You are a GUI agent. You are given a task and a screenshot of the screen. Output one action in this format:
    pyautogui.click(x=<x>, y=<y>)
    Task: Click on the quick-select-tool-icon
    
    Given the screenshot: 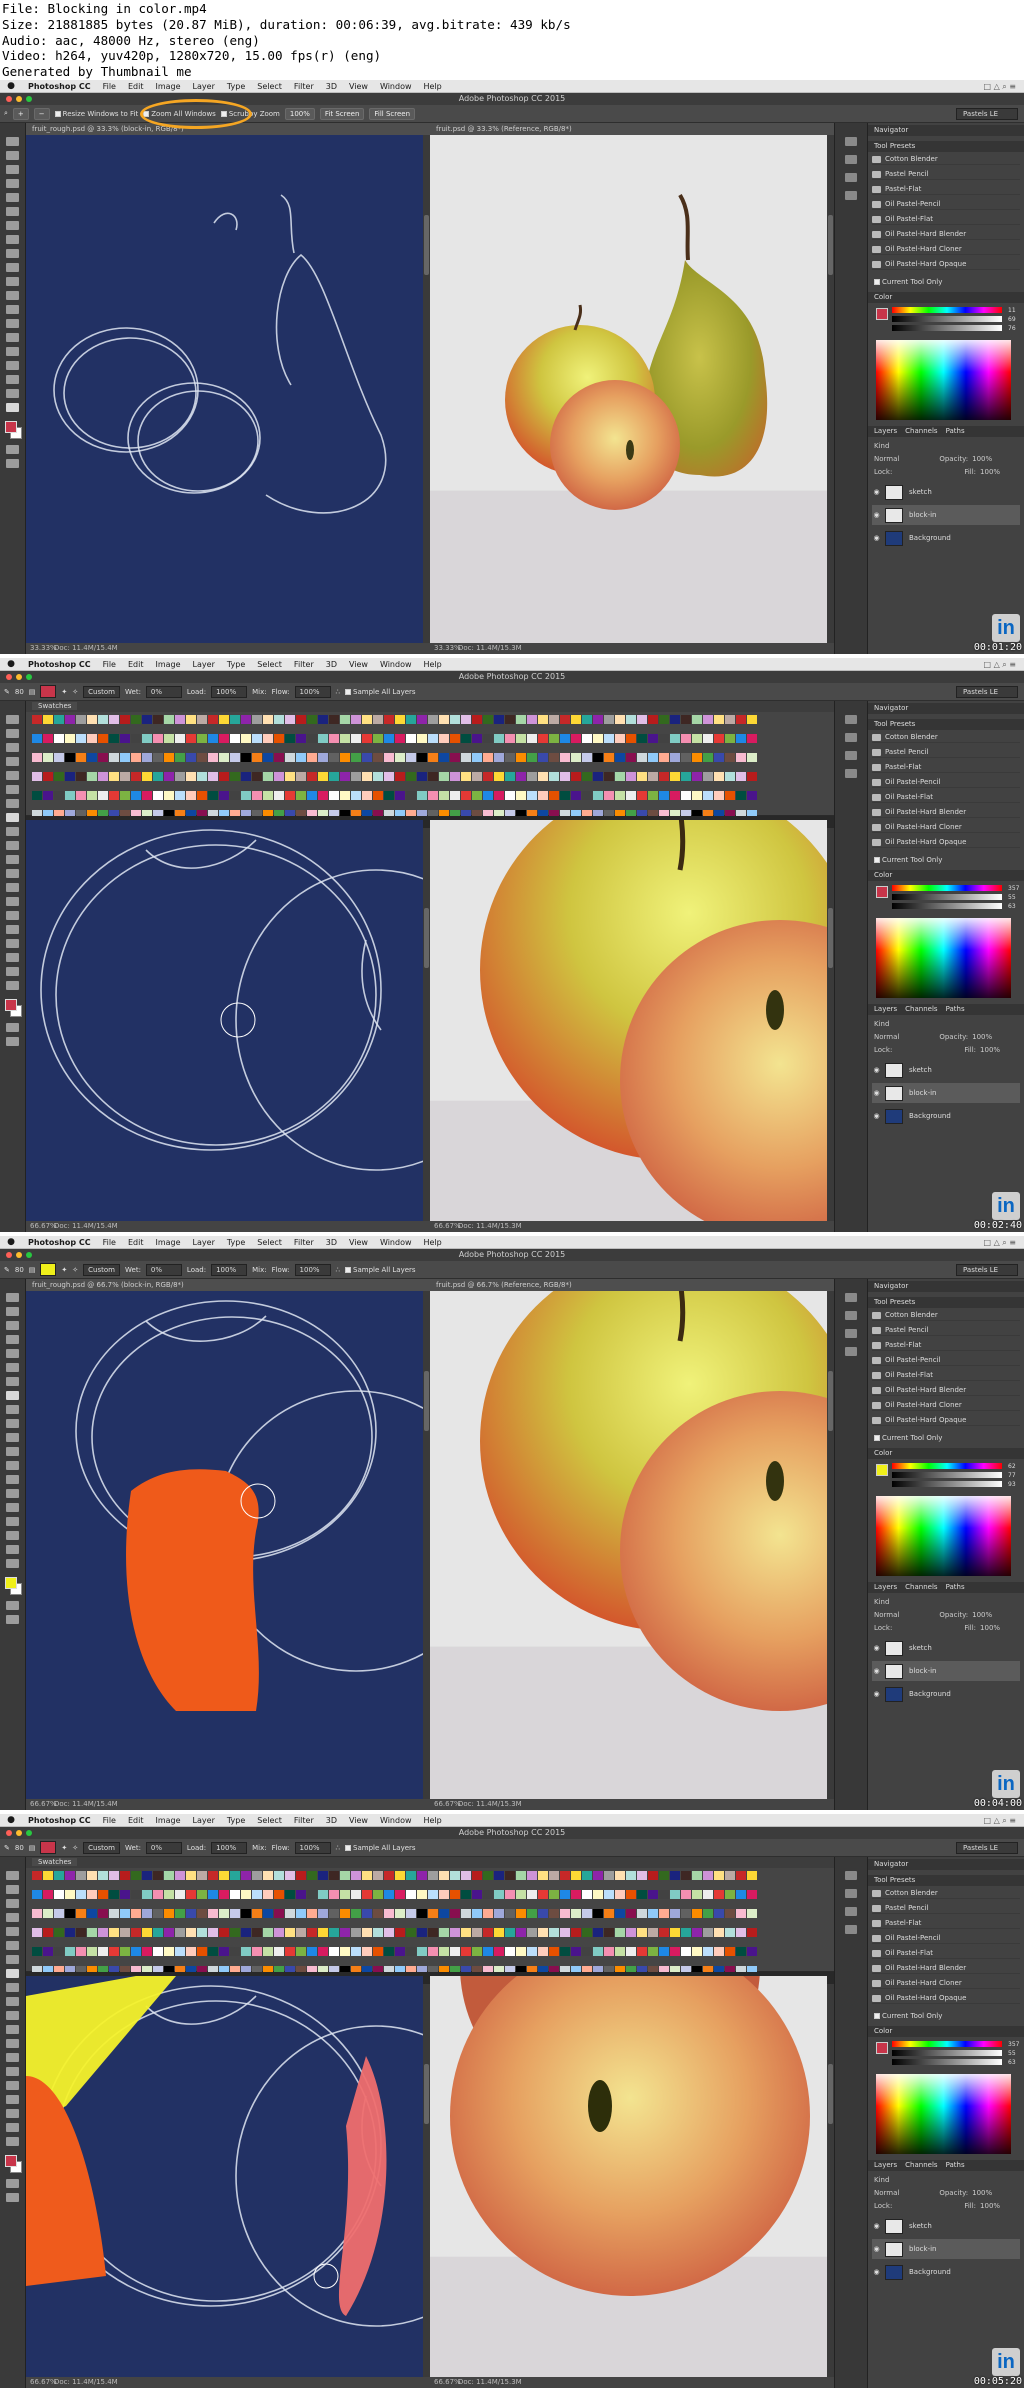 What is the action you would take?
    pyautogui.click(x=12, y=183)
    